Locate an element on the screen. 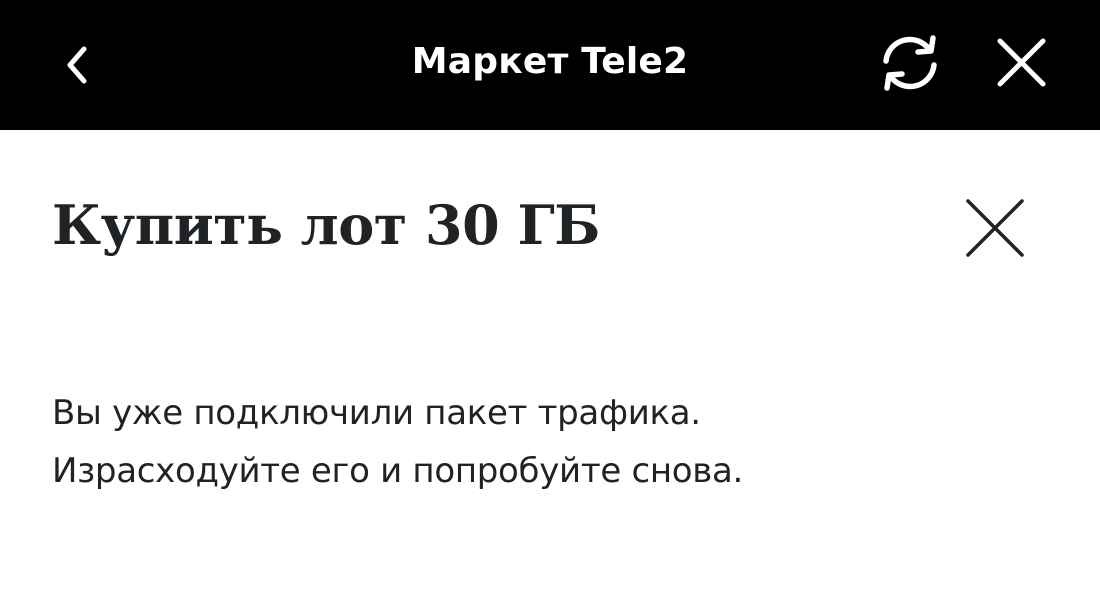 This screenshot has height=600, width=1100. refresh-icon is located at coordinates (910, 63).